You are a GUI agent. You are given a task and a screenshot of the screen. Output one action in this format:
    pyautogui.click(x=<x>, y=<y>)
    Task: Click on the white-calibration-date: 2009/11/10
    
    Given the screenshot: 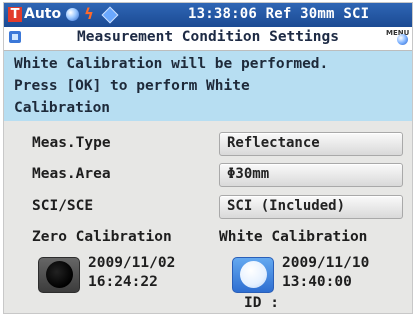 What is the action you would take?
    pyautogui.click(x=326, y=263)
    